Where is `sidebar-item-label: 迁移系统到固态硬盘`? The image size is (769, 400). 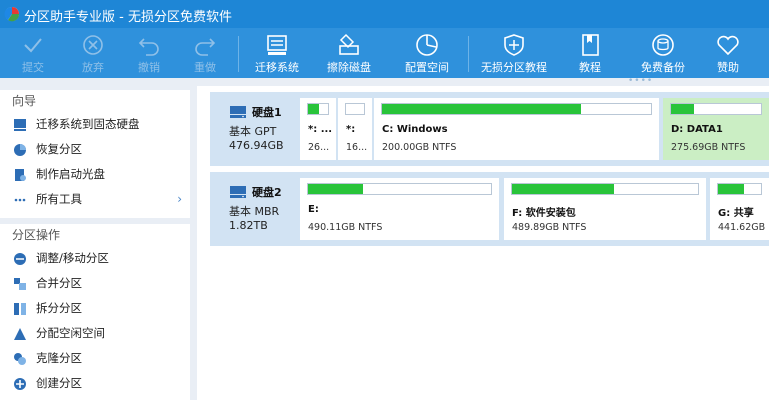 sidebar-item-label: 迁移系统到固态硬盘 is located at coordinates (88, 124).